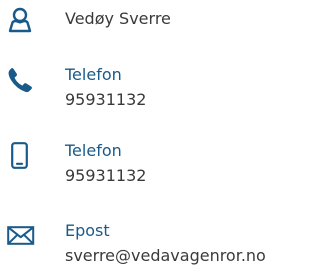  Describe the element at coordinates (87, 230) in the screenshot. I see `email-label: Epost` at that location.